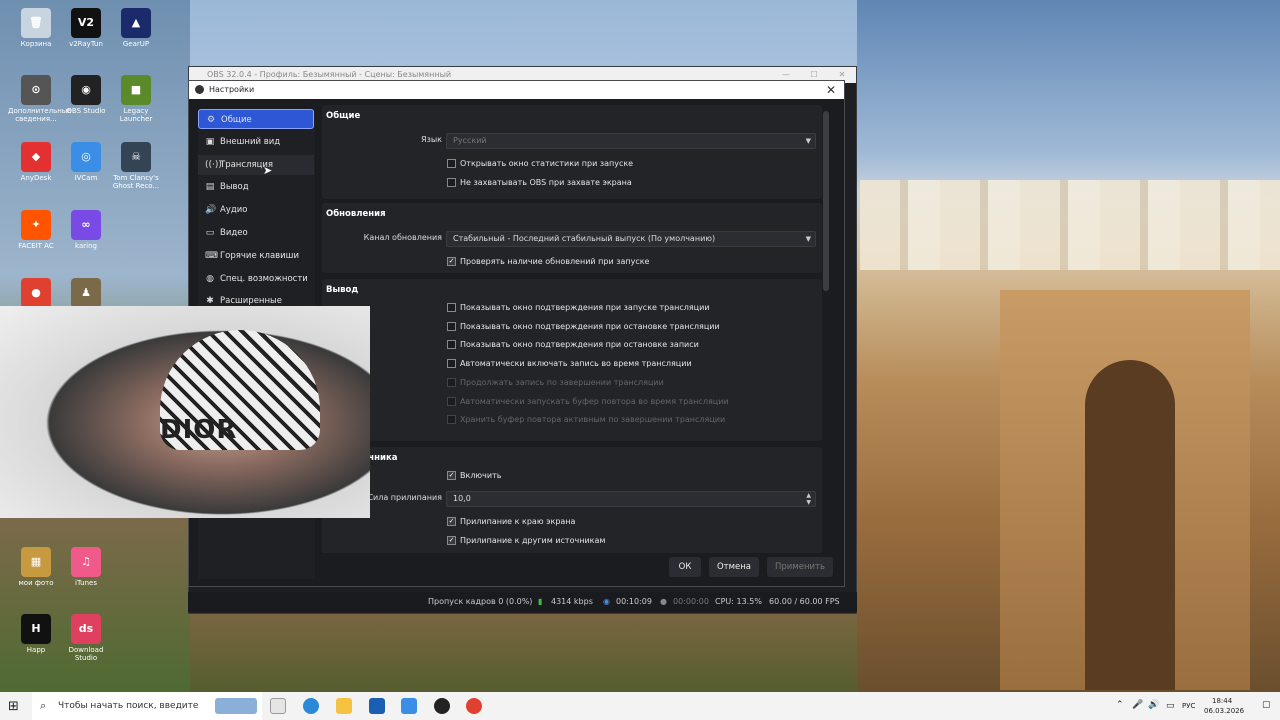  I want to click on desktop-icon: ◎ IVCam, so click(86, 162).